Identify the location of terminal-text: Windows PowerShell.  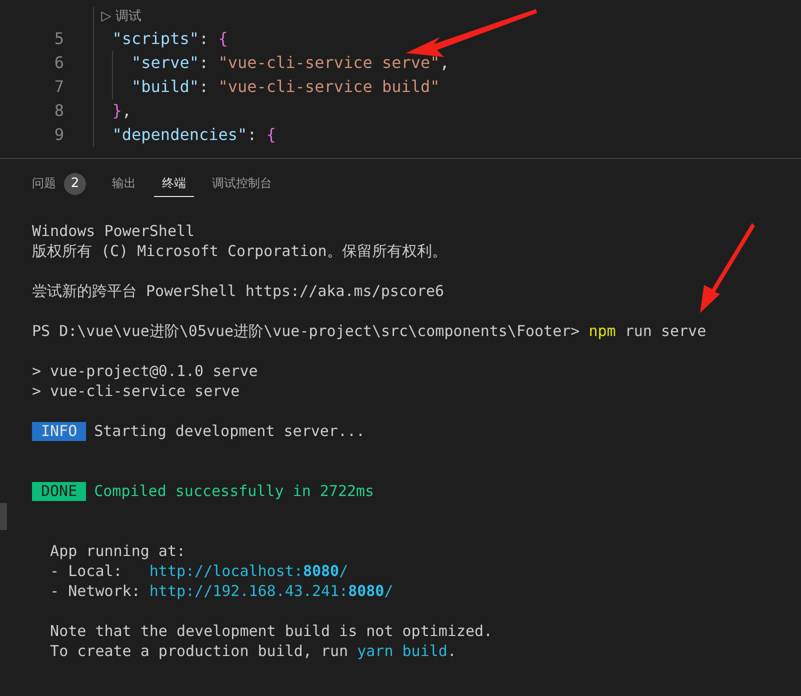
(113, 231).